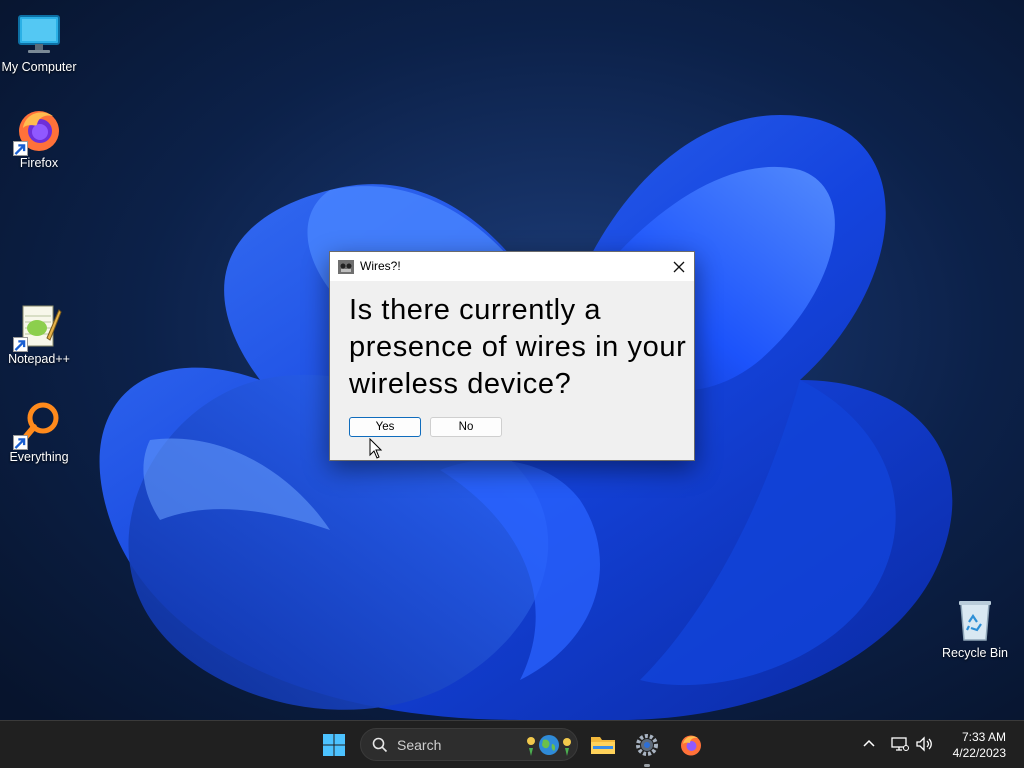 The height and width of the screenshot is (768, 1024). I want to click on taskbar-search-box: Search, so click(469, 744).